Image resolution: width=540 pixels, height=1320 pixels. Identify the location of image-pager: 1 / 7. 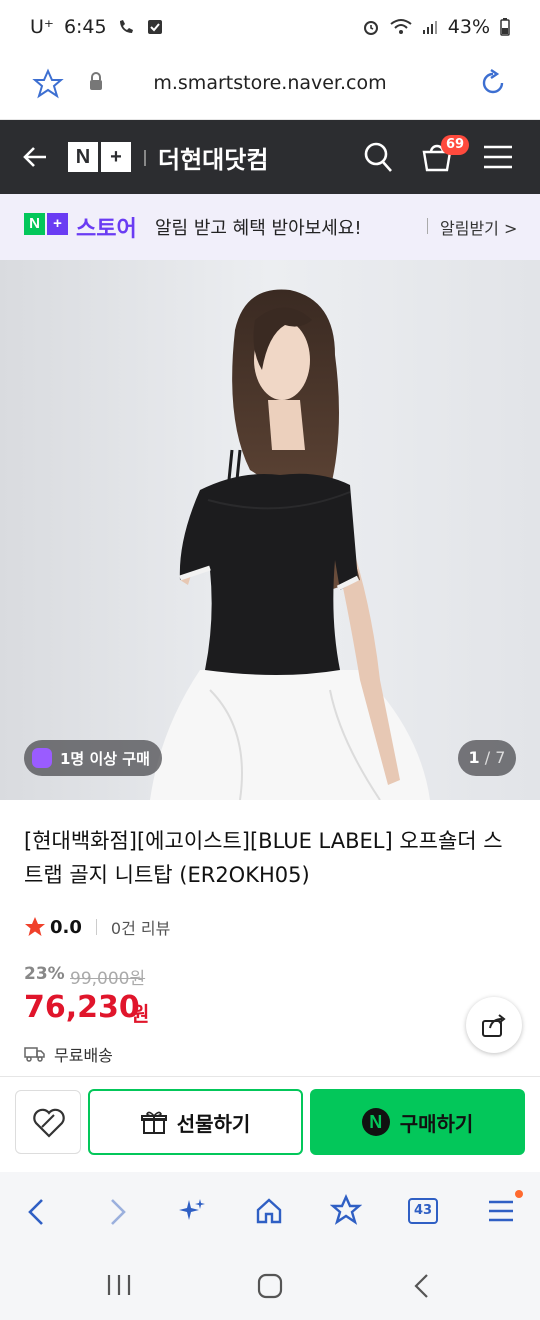
(487, 758).